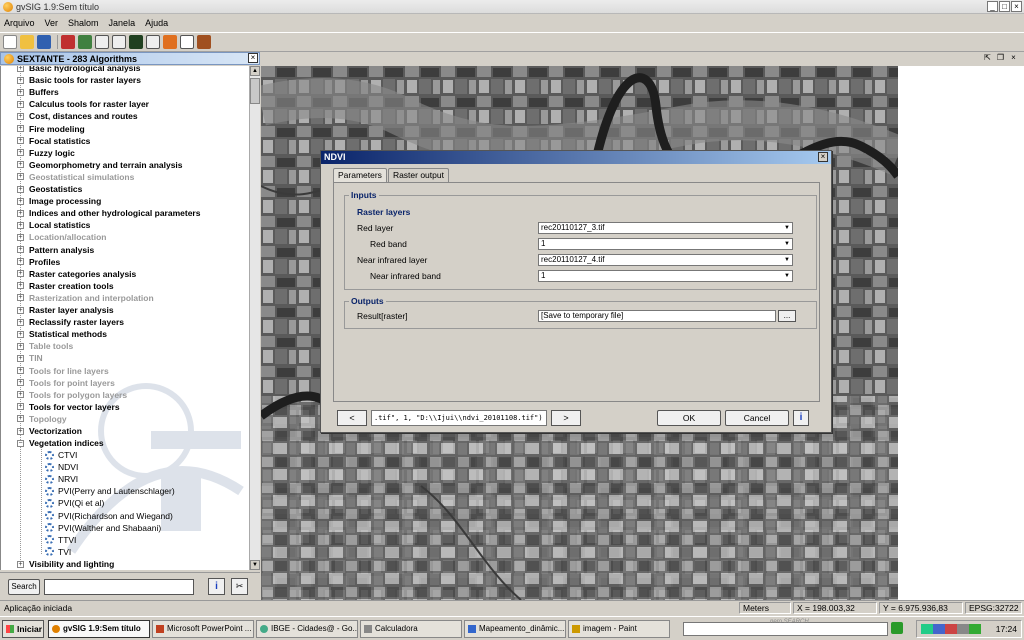 The height and width of the screenshot is (640, 1024). Describe the element at coordinates (38, 153) in the screenshot. I see `tree-group: + Fuzzy logic` at that location.